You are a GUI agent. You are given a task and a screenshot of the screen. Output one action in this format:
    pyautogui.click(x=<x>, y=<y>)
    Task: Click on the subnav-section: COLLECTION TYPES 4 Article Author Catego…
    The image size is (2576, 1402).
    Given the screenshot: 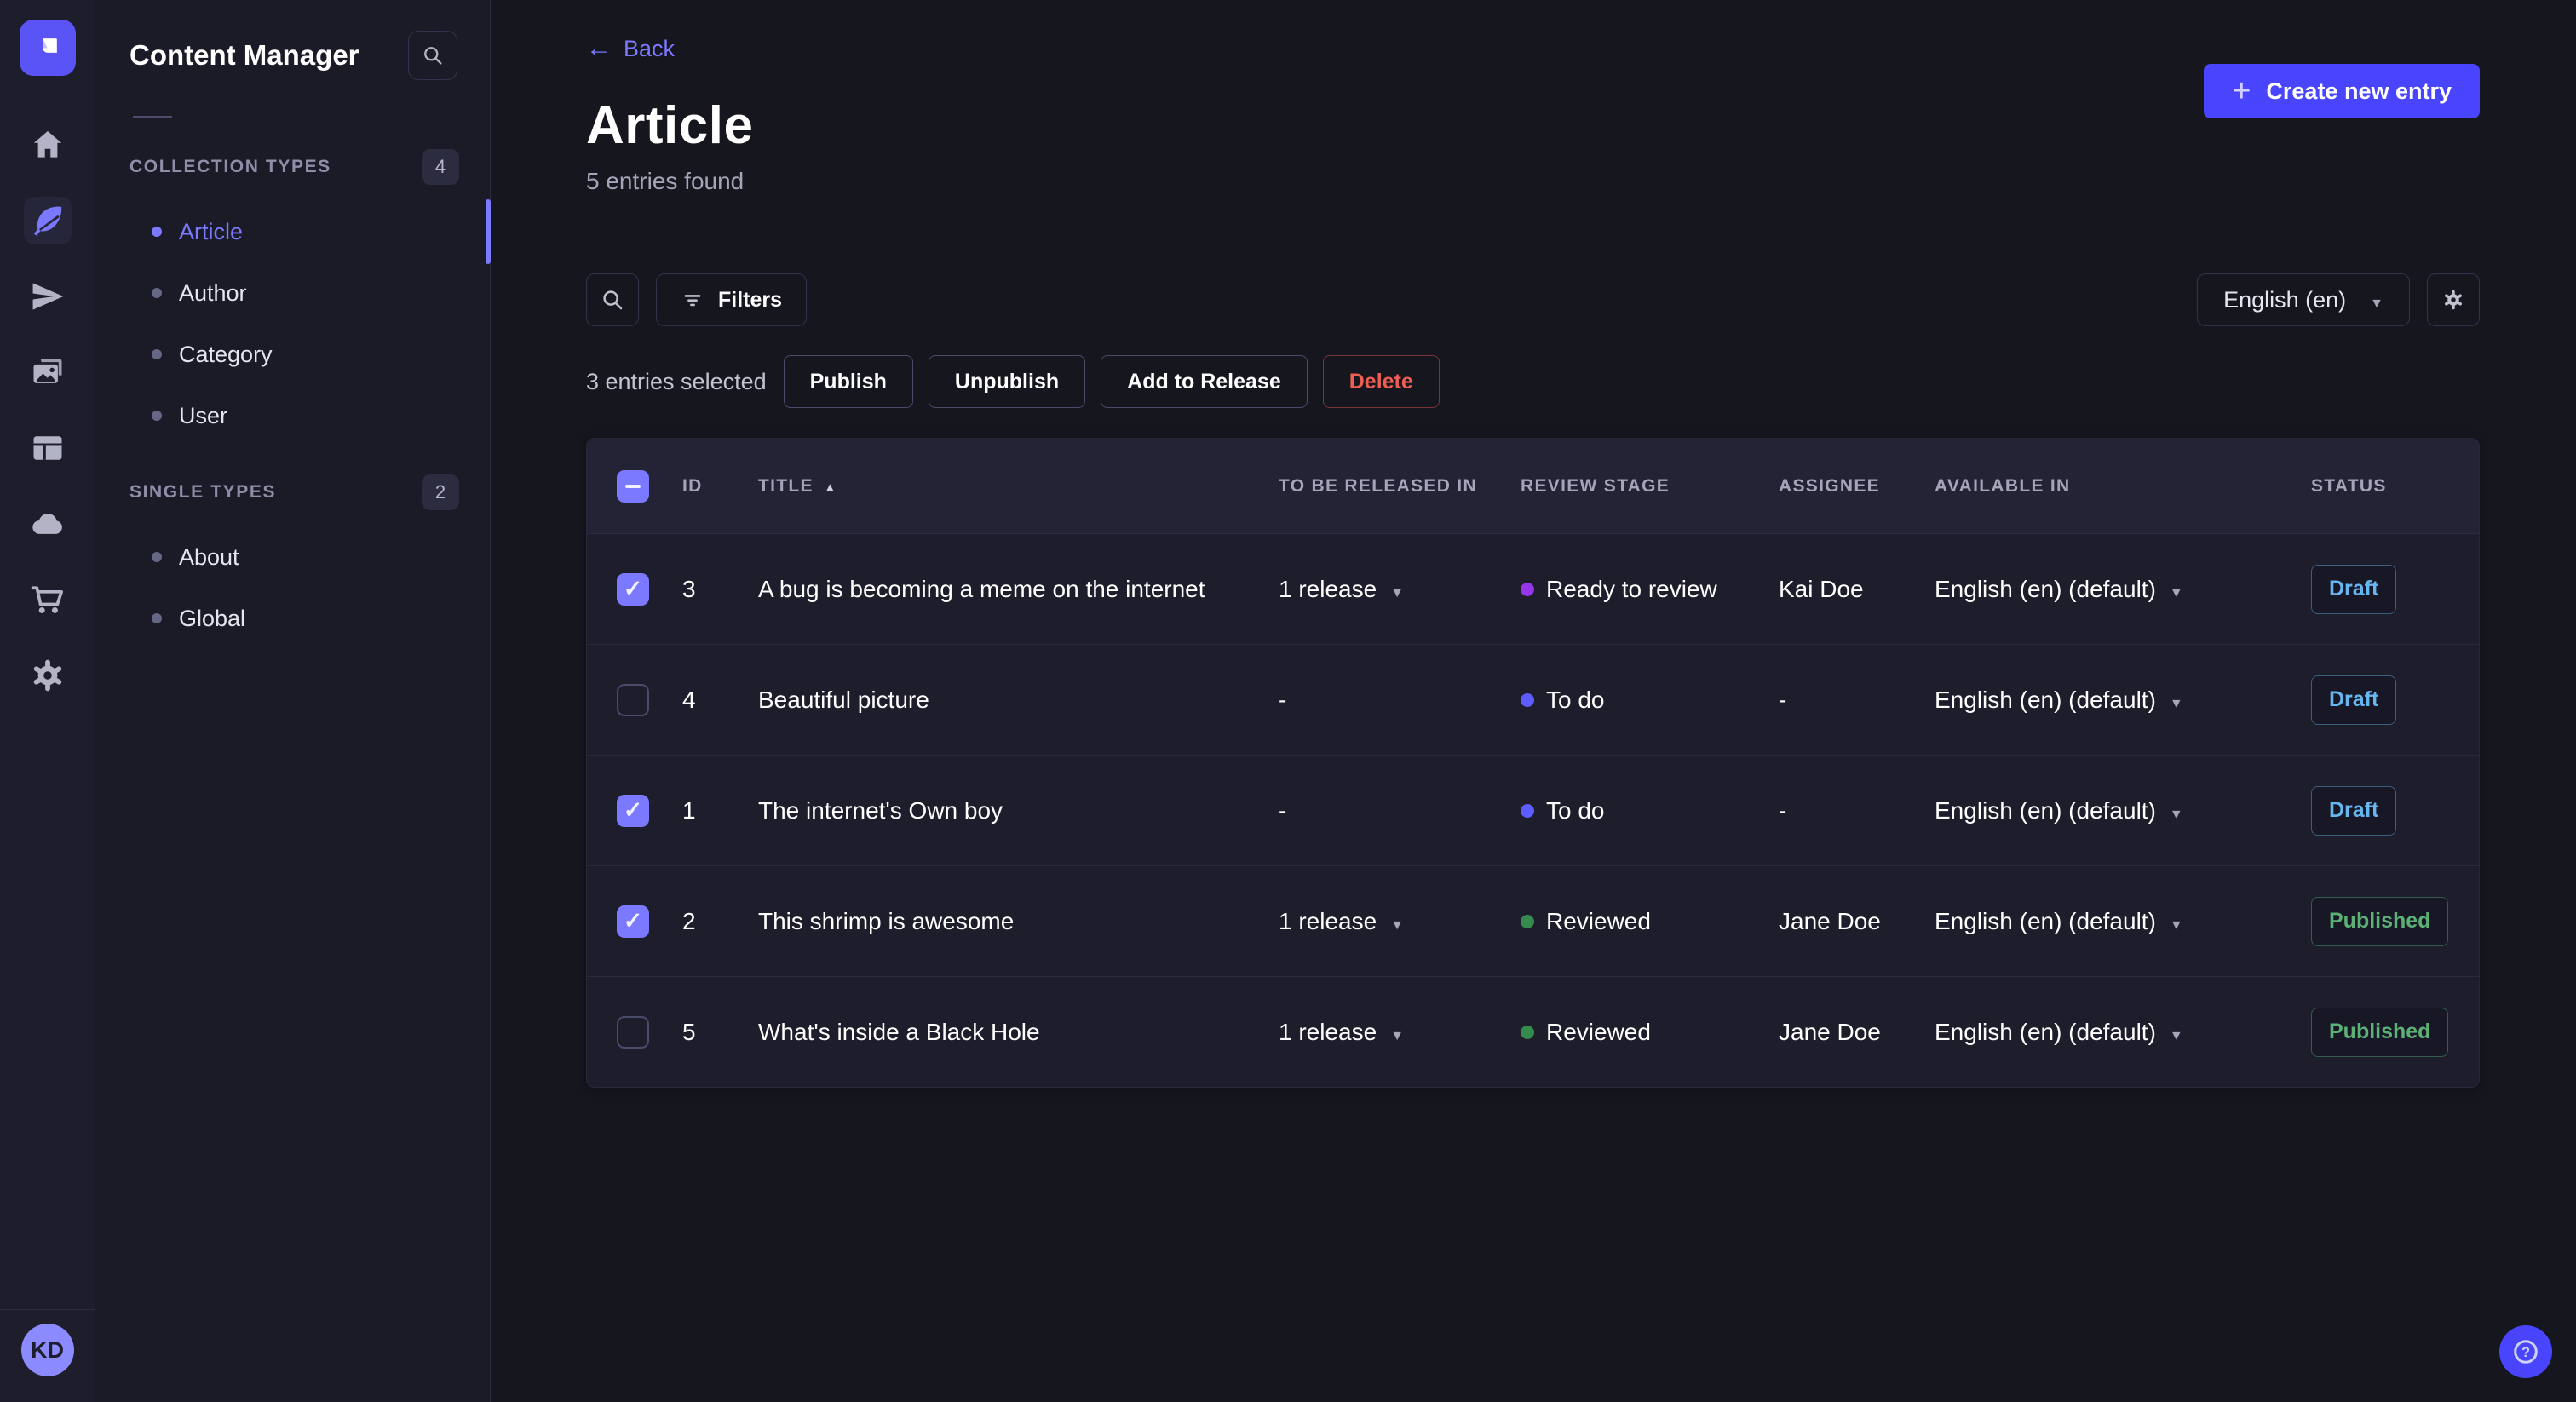 What is the action you would take?
    pyautogui.click(x=310, y=293)
    